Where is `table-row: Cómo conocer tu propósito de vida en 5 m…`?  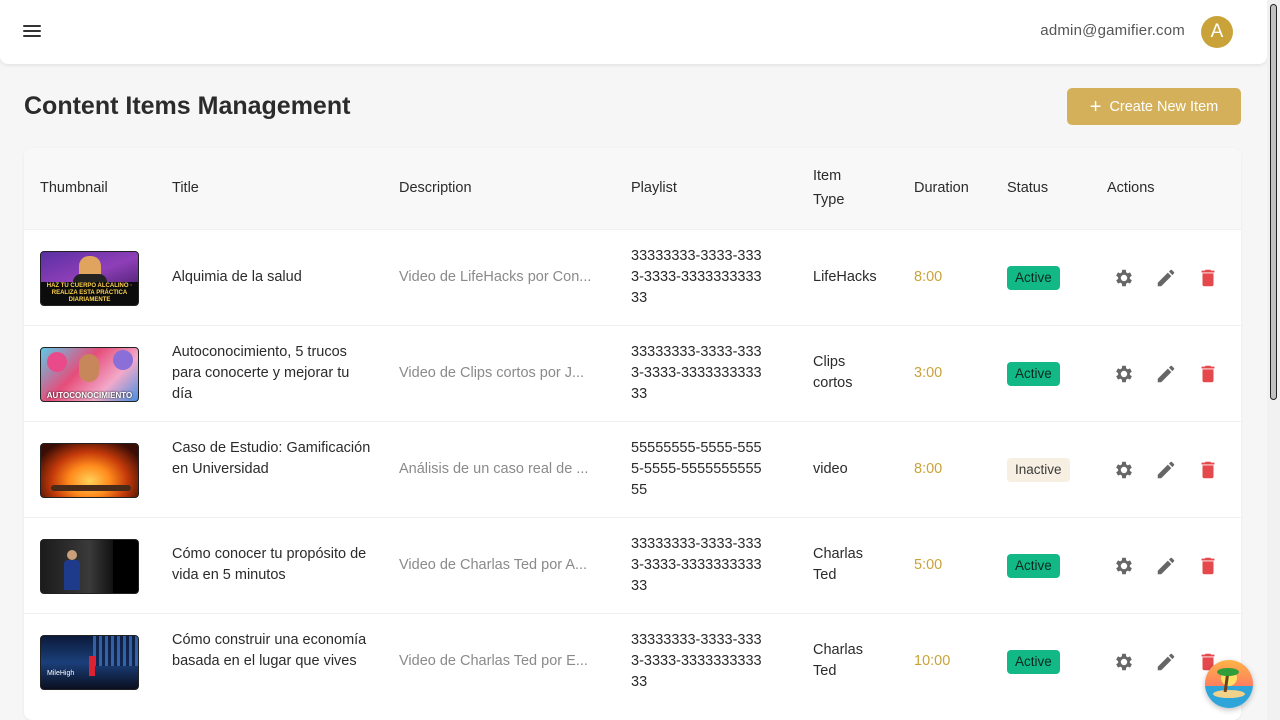 table-row: Cómo conocer tu propósito de vida en 5 m… is located at coordinates (632, 565).